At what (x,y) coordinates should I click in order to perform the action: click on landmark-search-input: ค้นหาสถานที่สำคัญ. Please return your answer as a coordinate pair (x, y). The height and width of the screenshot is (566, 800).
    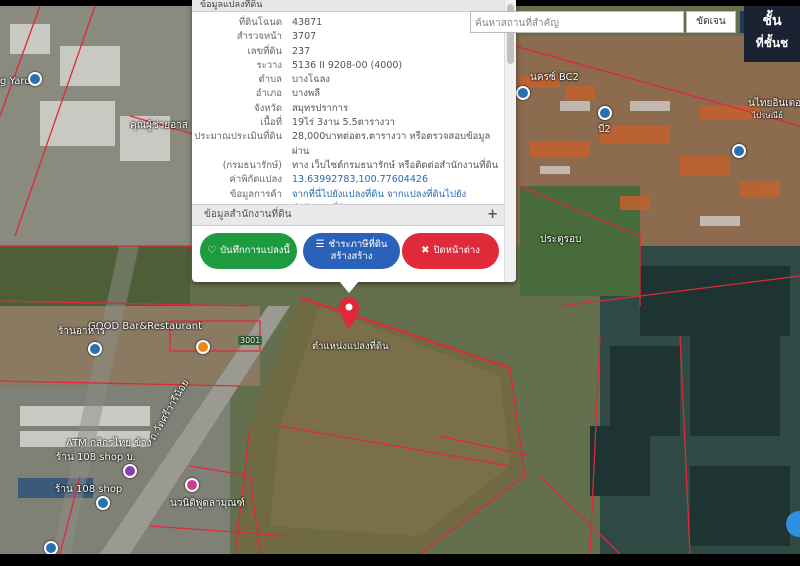
    Looking at the image, I should click on (577, 22).